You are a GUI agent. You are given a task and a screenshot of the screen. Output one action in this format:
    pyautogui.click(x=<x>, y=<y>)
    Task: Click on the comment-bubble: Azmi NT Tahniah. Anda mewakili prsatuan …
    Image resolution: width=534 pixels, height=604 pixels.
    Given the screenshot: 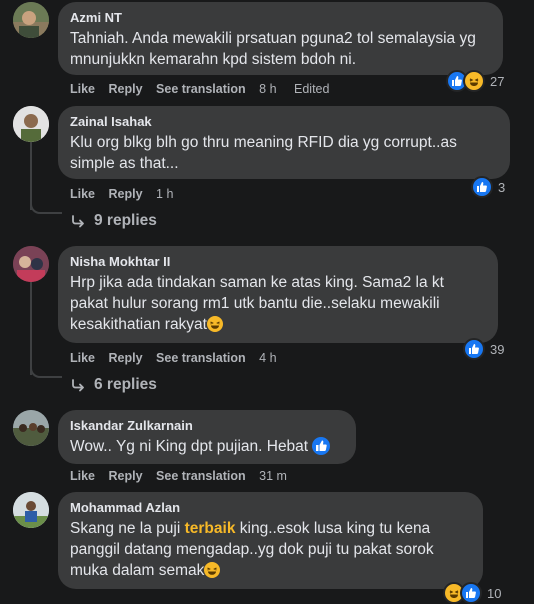 What is the action you would take?
    pyautogui.click(x=280, y=38)
    